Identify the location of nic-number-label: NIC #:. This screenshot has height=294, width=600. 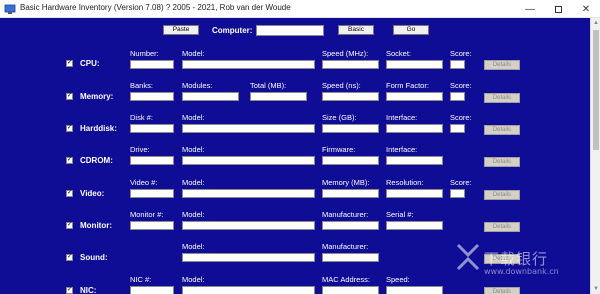
(141, 279).